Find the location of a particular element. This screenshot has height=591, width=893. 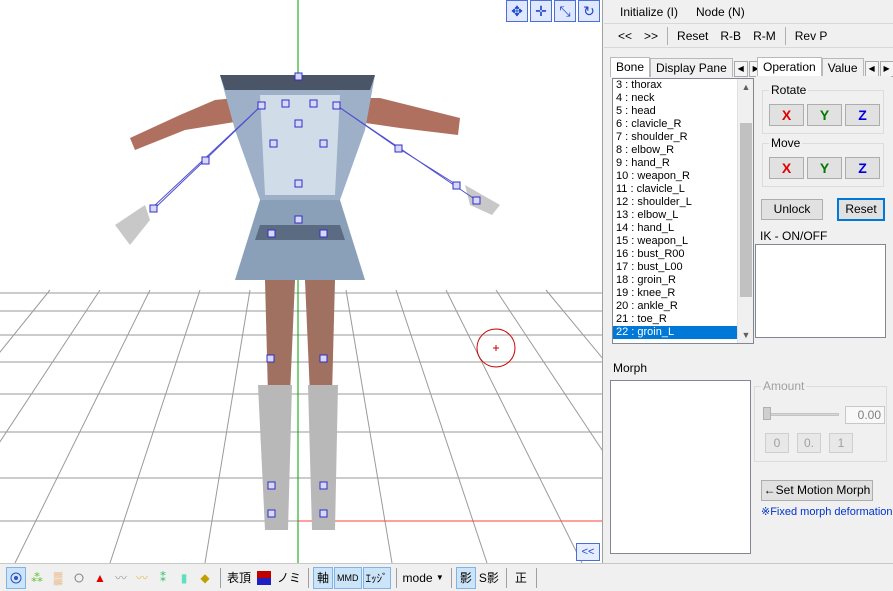

bone-list-item: 8 : elbow_R is located at coordinates (683, 150).